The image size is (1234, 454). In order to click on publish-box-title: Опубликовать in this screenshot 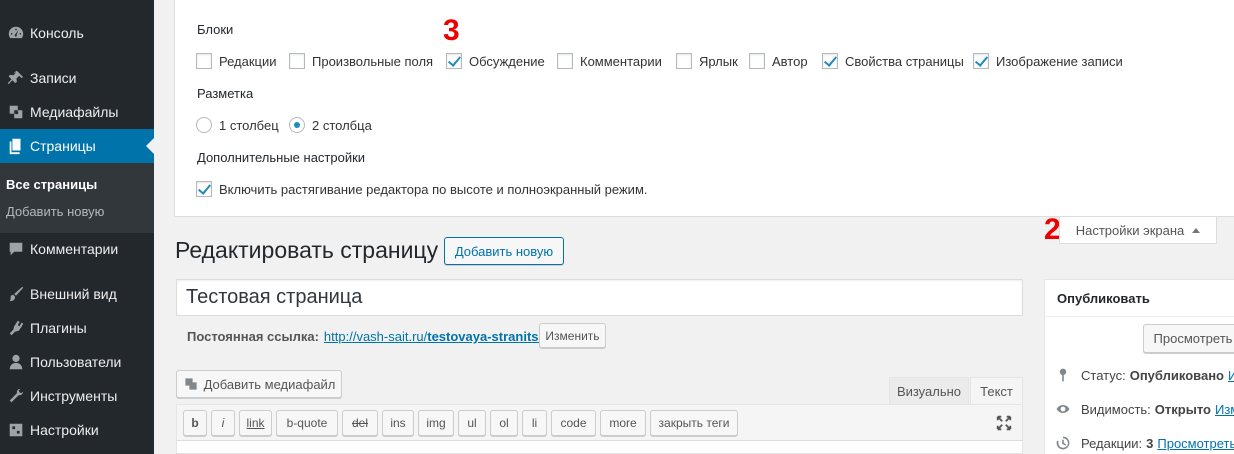, I will do `click(1139, 298)`.